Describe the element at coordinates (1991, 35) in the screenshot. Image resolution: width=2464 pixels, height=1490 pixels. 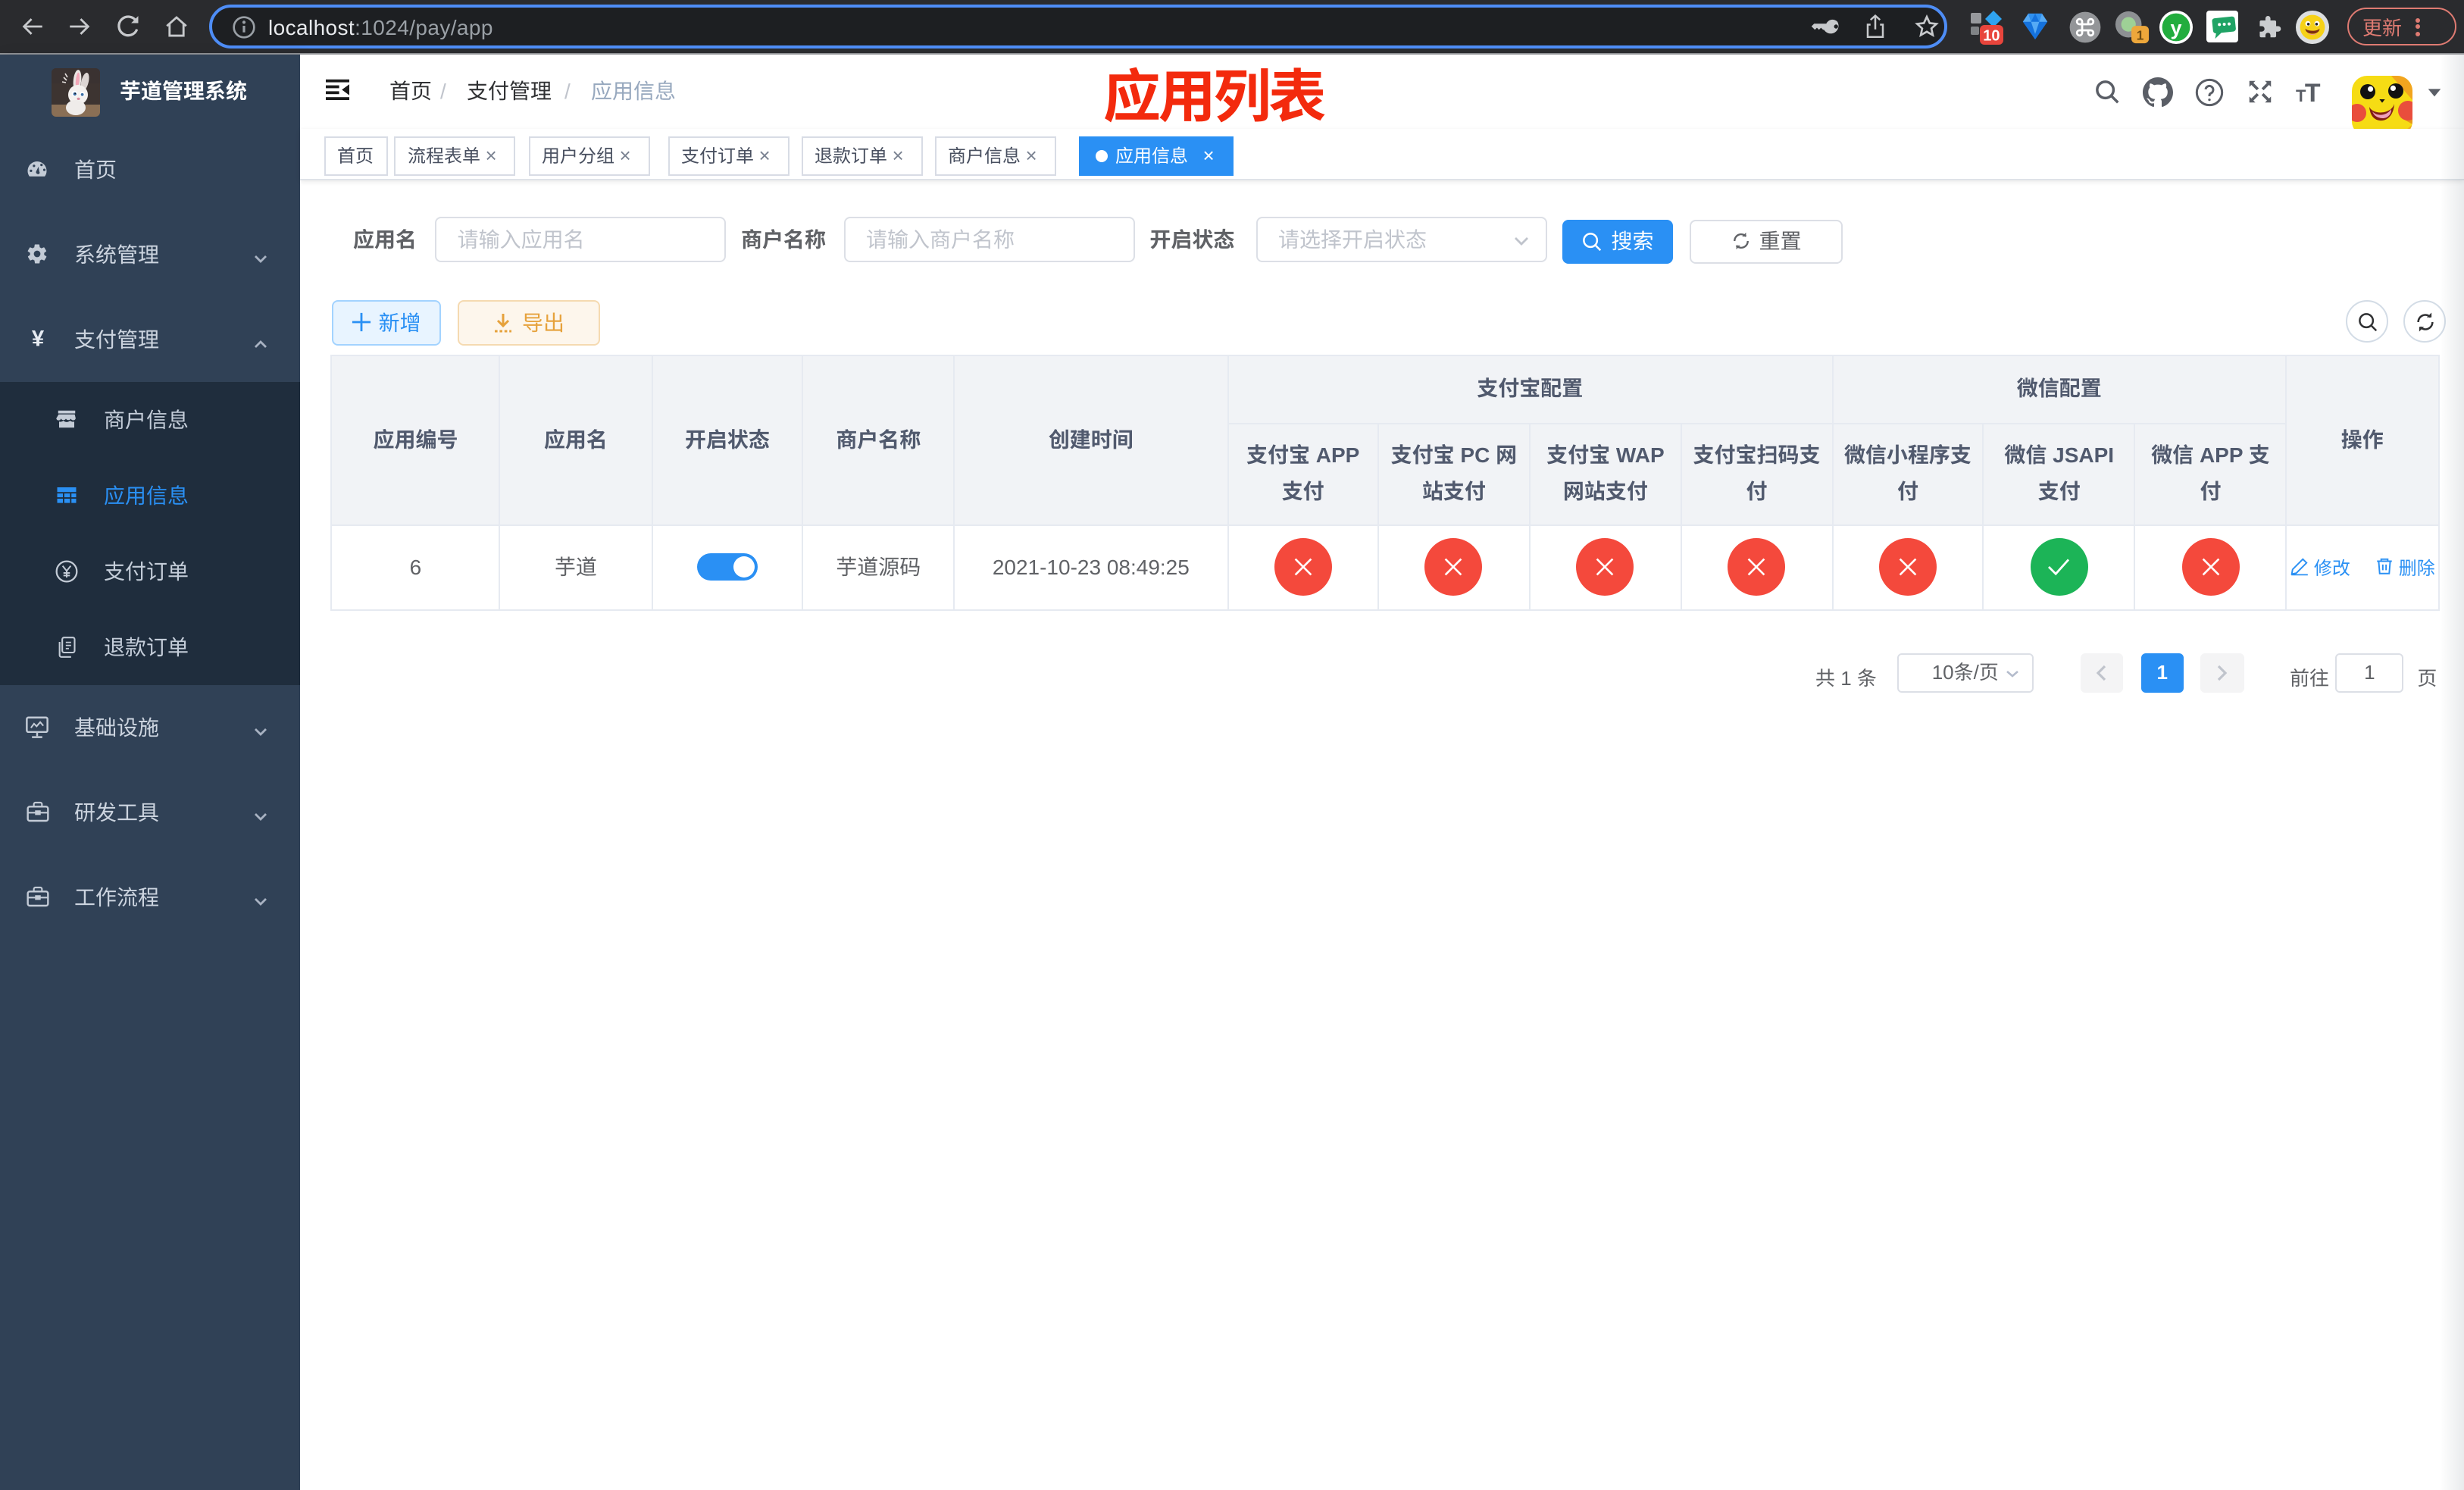
I see `svg-text: 10` at that location.